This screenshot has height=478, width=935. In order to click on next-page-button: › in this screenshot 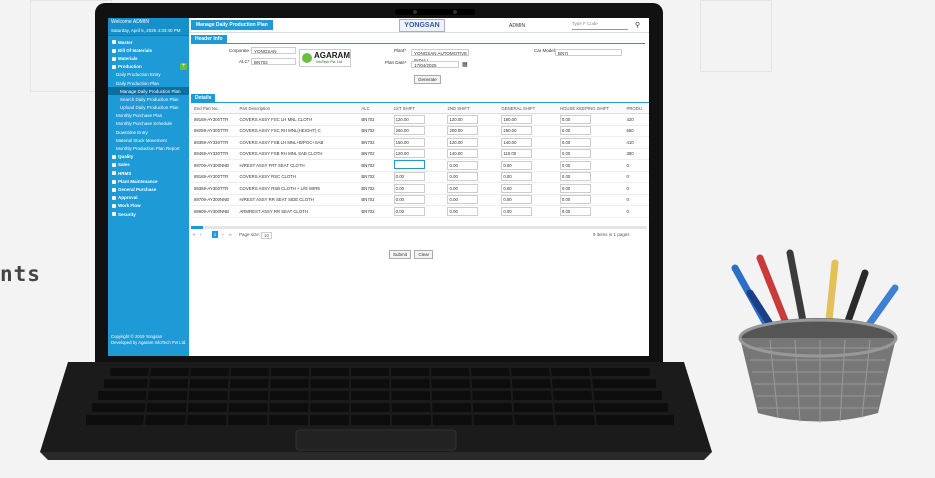, I will do `click(223, 234)`.